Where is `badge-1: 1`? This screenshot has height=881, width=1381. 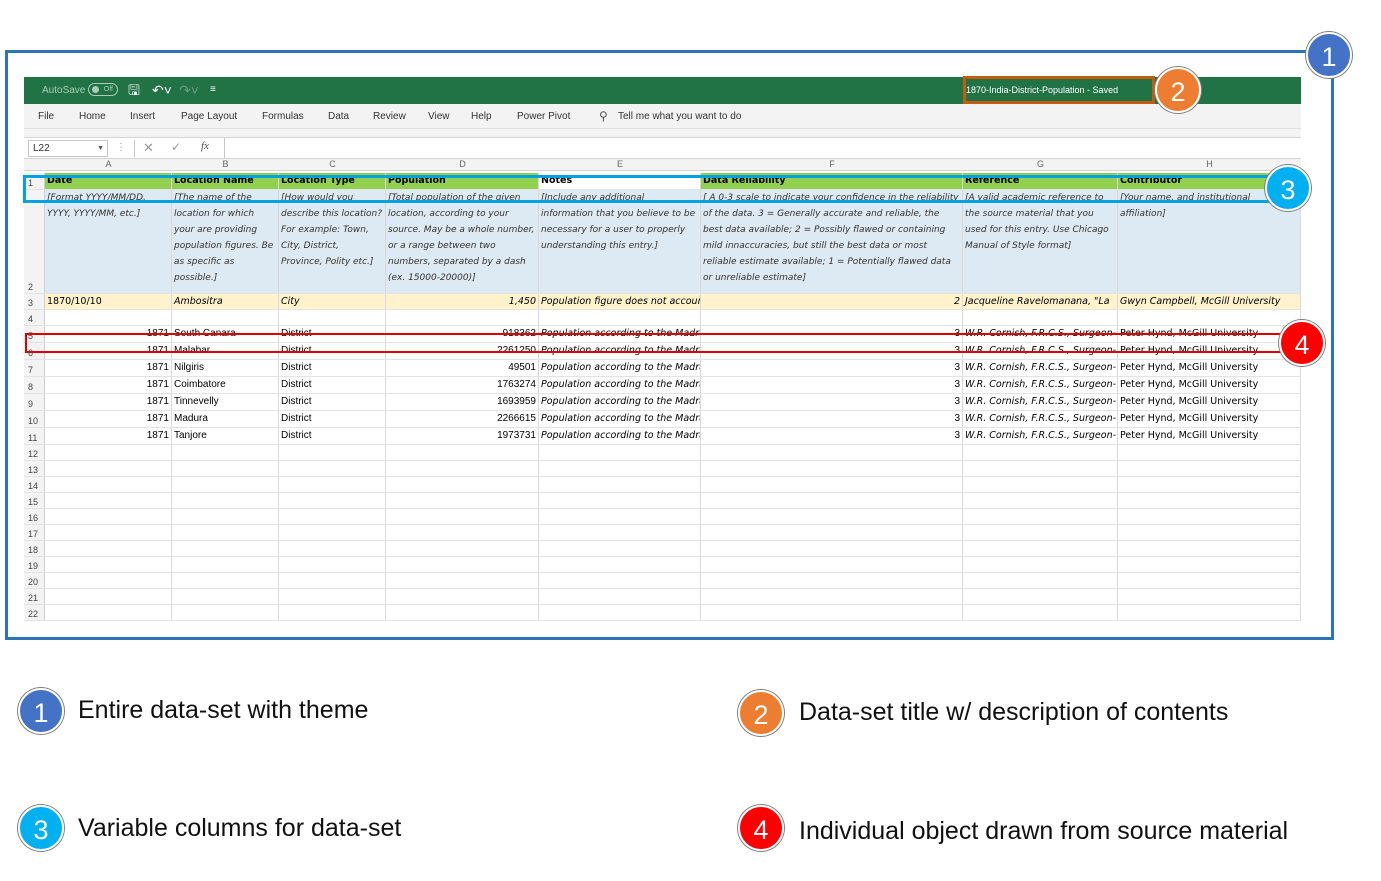 badge-1: 1 is located at coordinates (1329, 55).